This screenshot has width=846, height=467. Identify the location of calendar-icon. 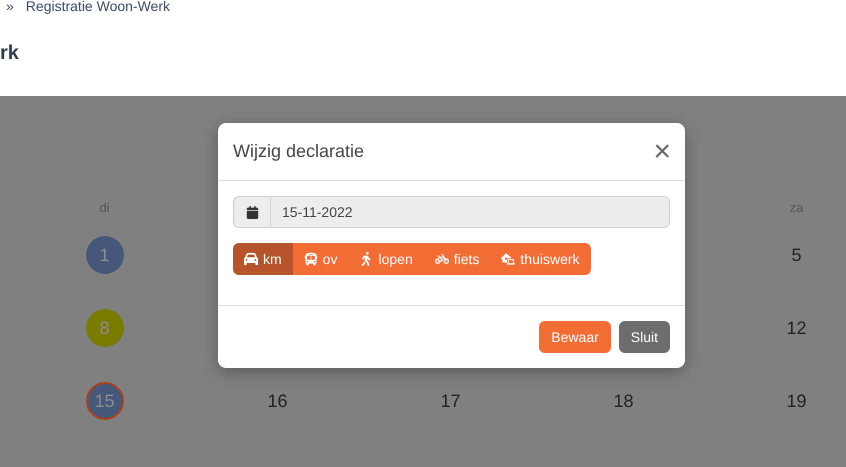
(252, 212).